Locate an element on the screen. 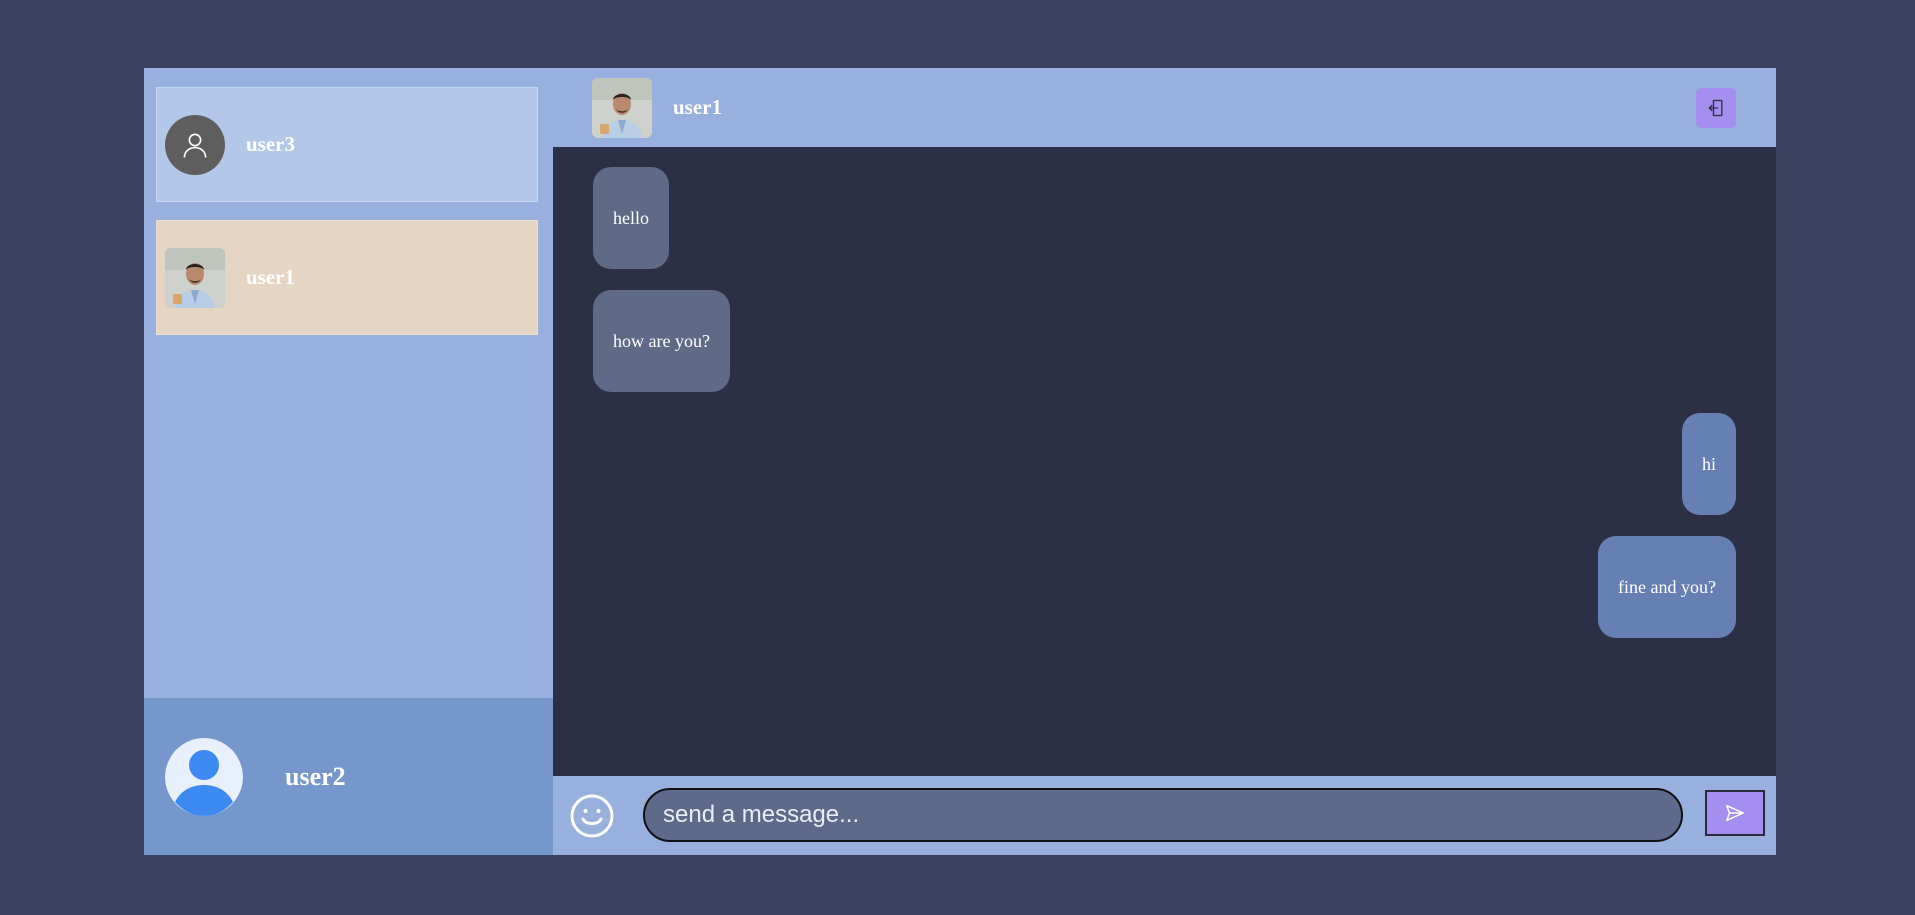 The height and width of the screenshot is (915, 1915). logout-icon is located at coordinates (1715, 108).